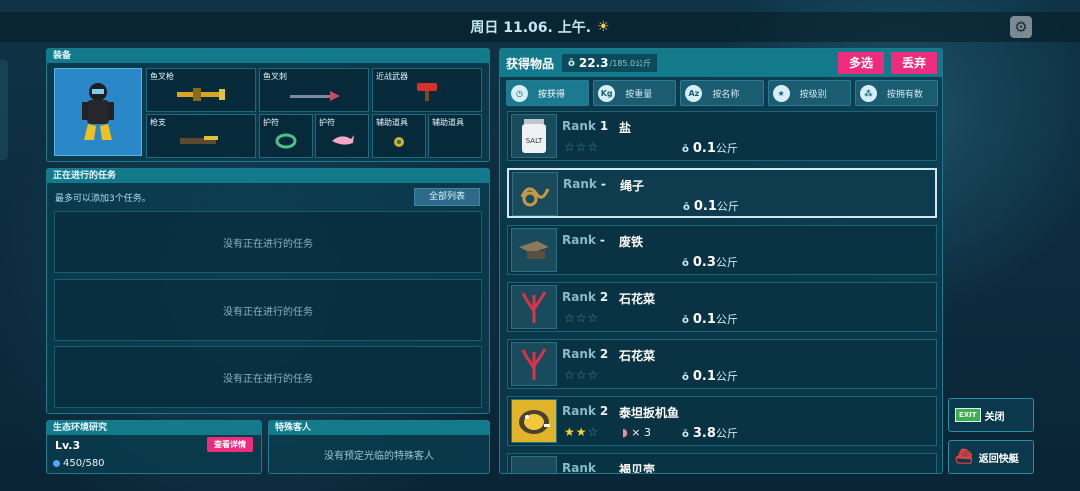 This screenshot has width=1080, height=491. Describe the element at coordinates (722, 463) in the screenshot. I see `item-row: Rank 褐贝壳` at that location.